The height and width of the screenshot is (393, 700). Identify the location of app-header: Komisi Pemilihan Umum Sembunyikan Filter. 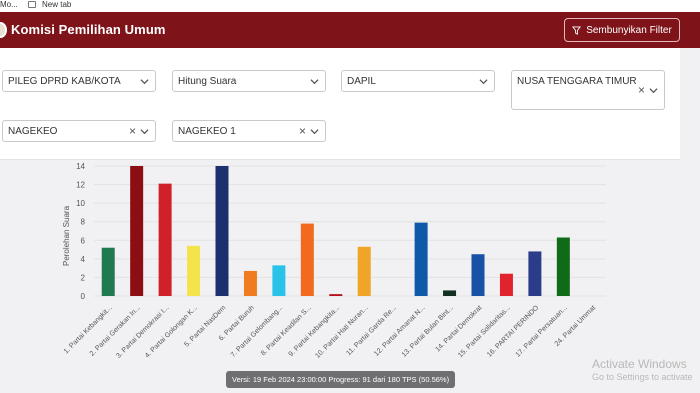
(350, 30).